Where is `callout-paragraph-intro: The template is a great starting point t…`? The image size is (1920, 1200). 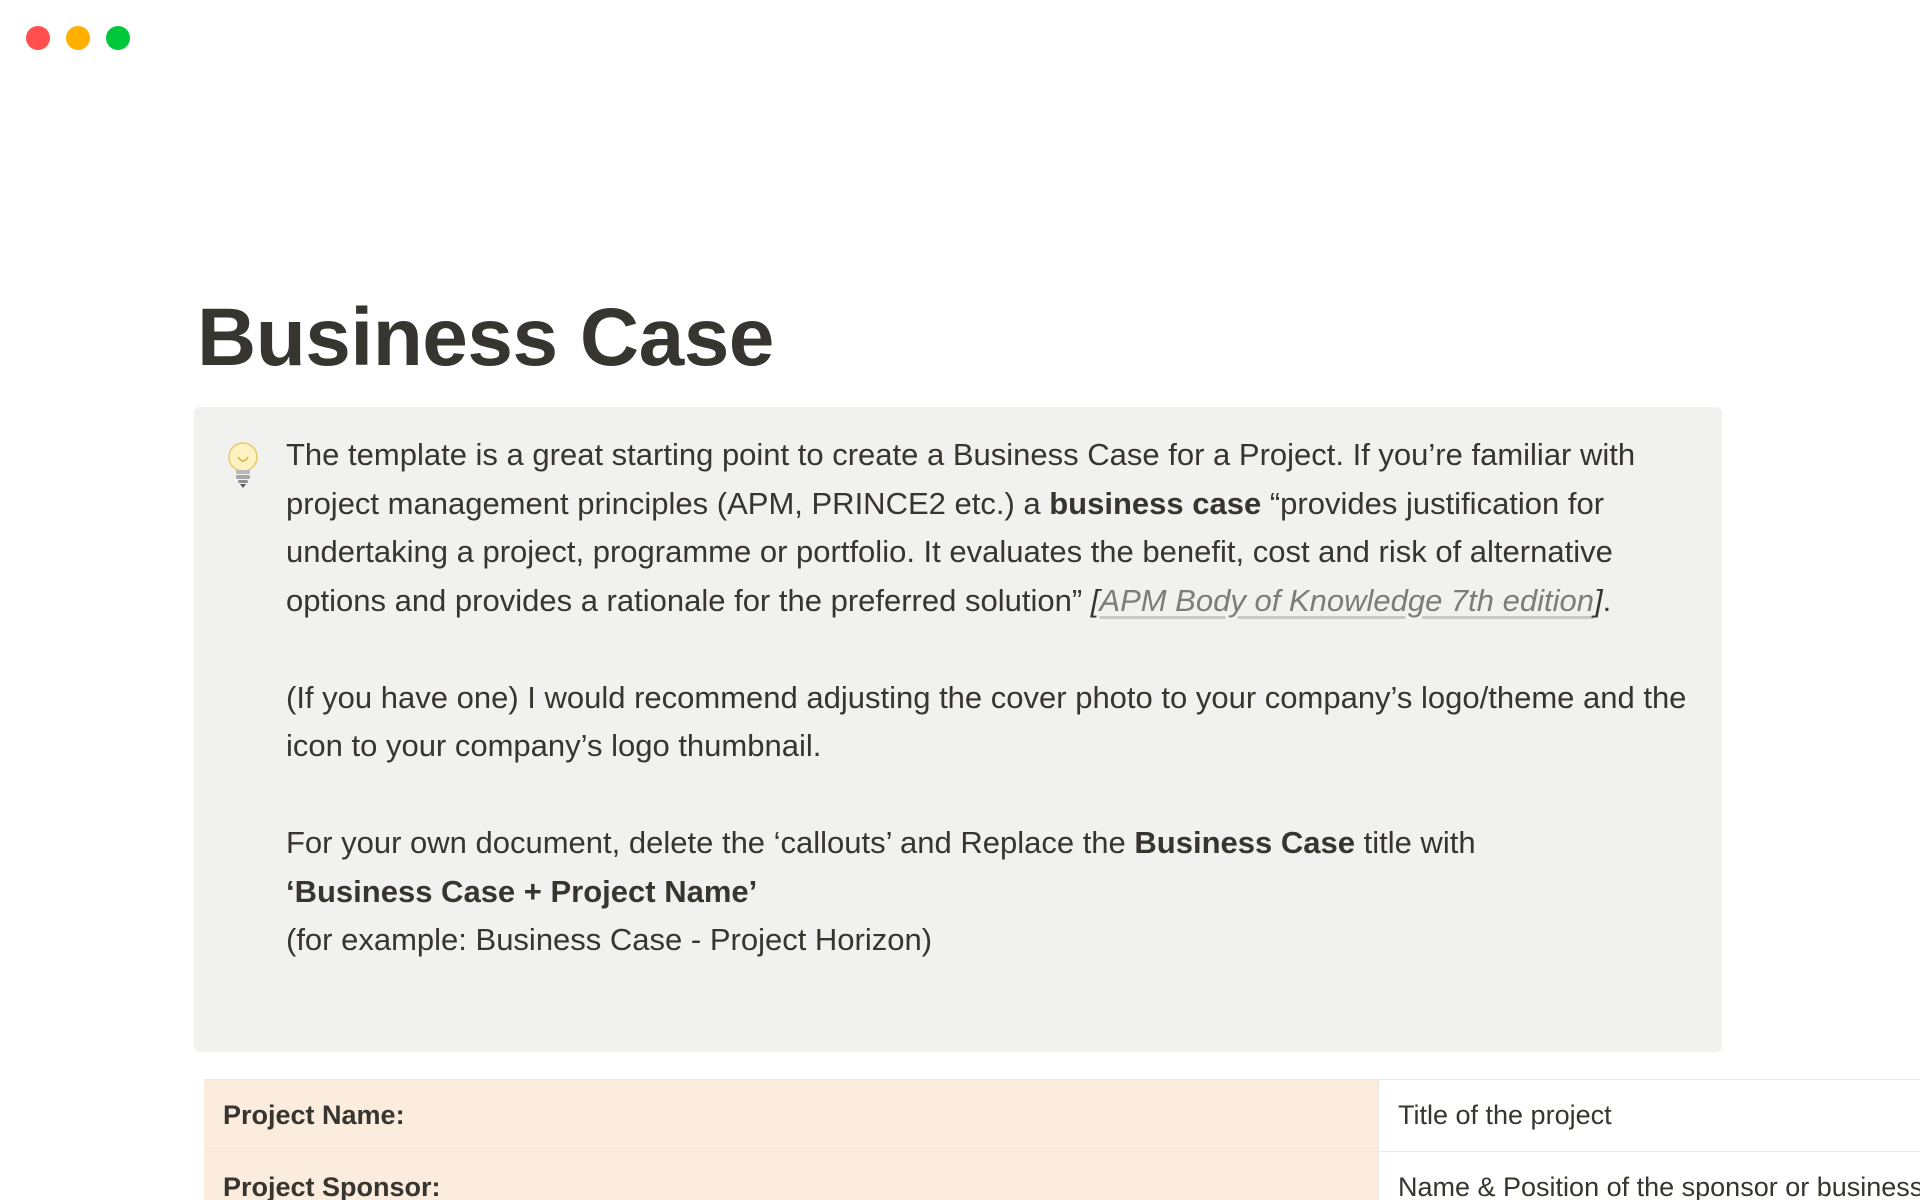 callout-paragraph-intro: The template is a great starting point t… is located at coordinates (995, 528).